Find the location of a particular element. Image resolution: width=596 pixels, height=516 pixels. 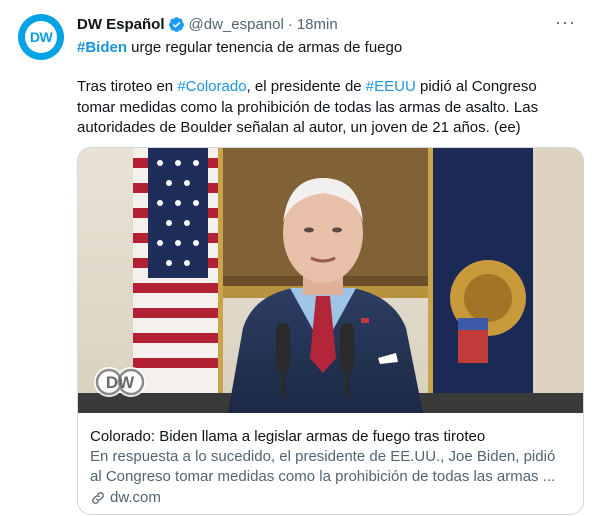

link-icon is located at coordinates (98, 498).